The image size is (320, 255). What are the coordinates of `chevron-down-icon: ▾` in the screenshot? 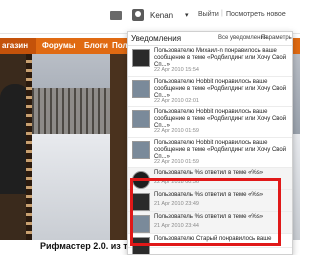 It's located at (187, 15).